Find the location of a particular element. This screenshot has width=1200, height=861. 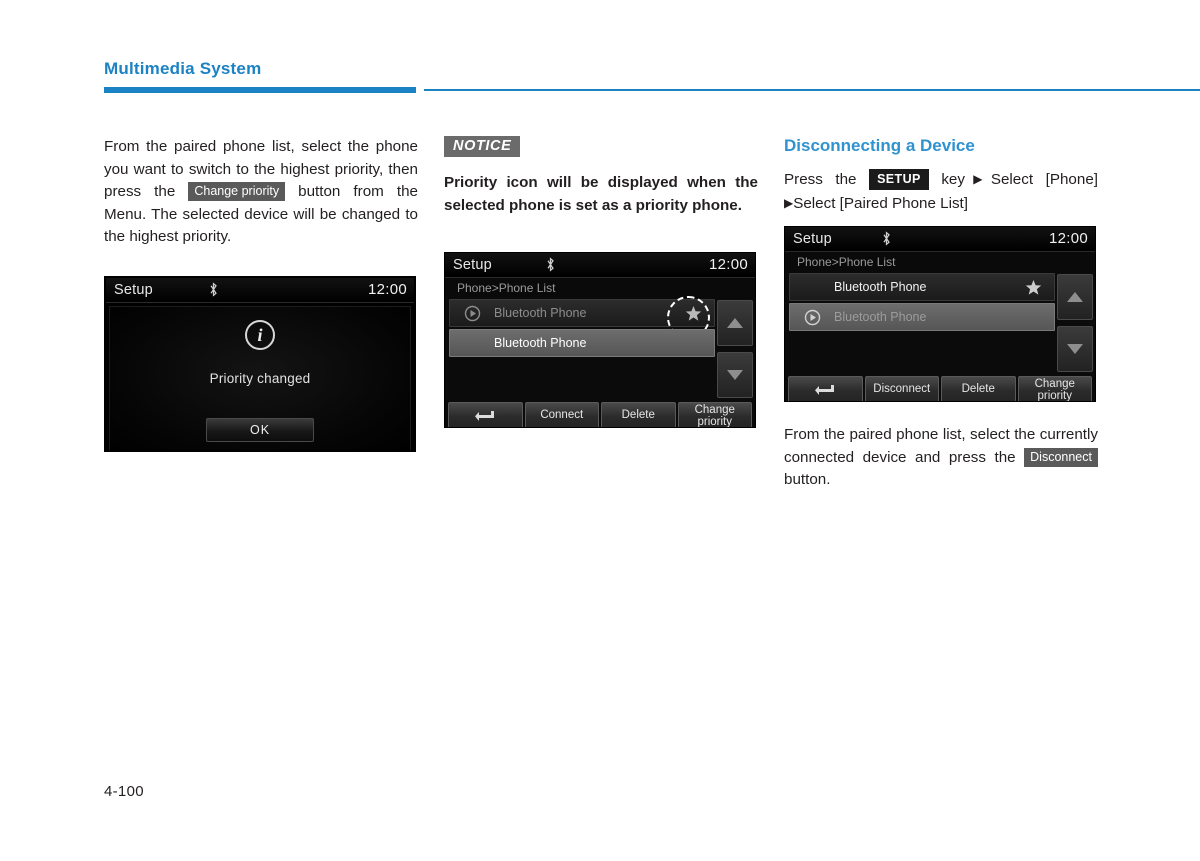

page-header: Multimedia System is located at coordinates (652, 76).